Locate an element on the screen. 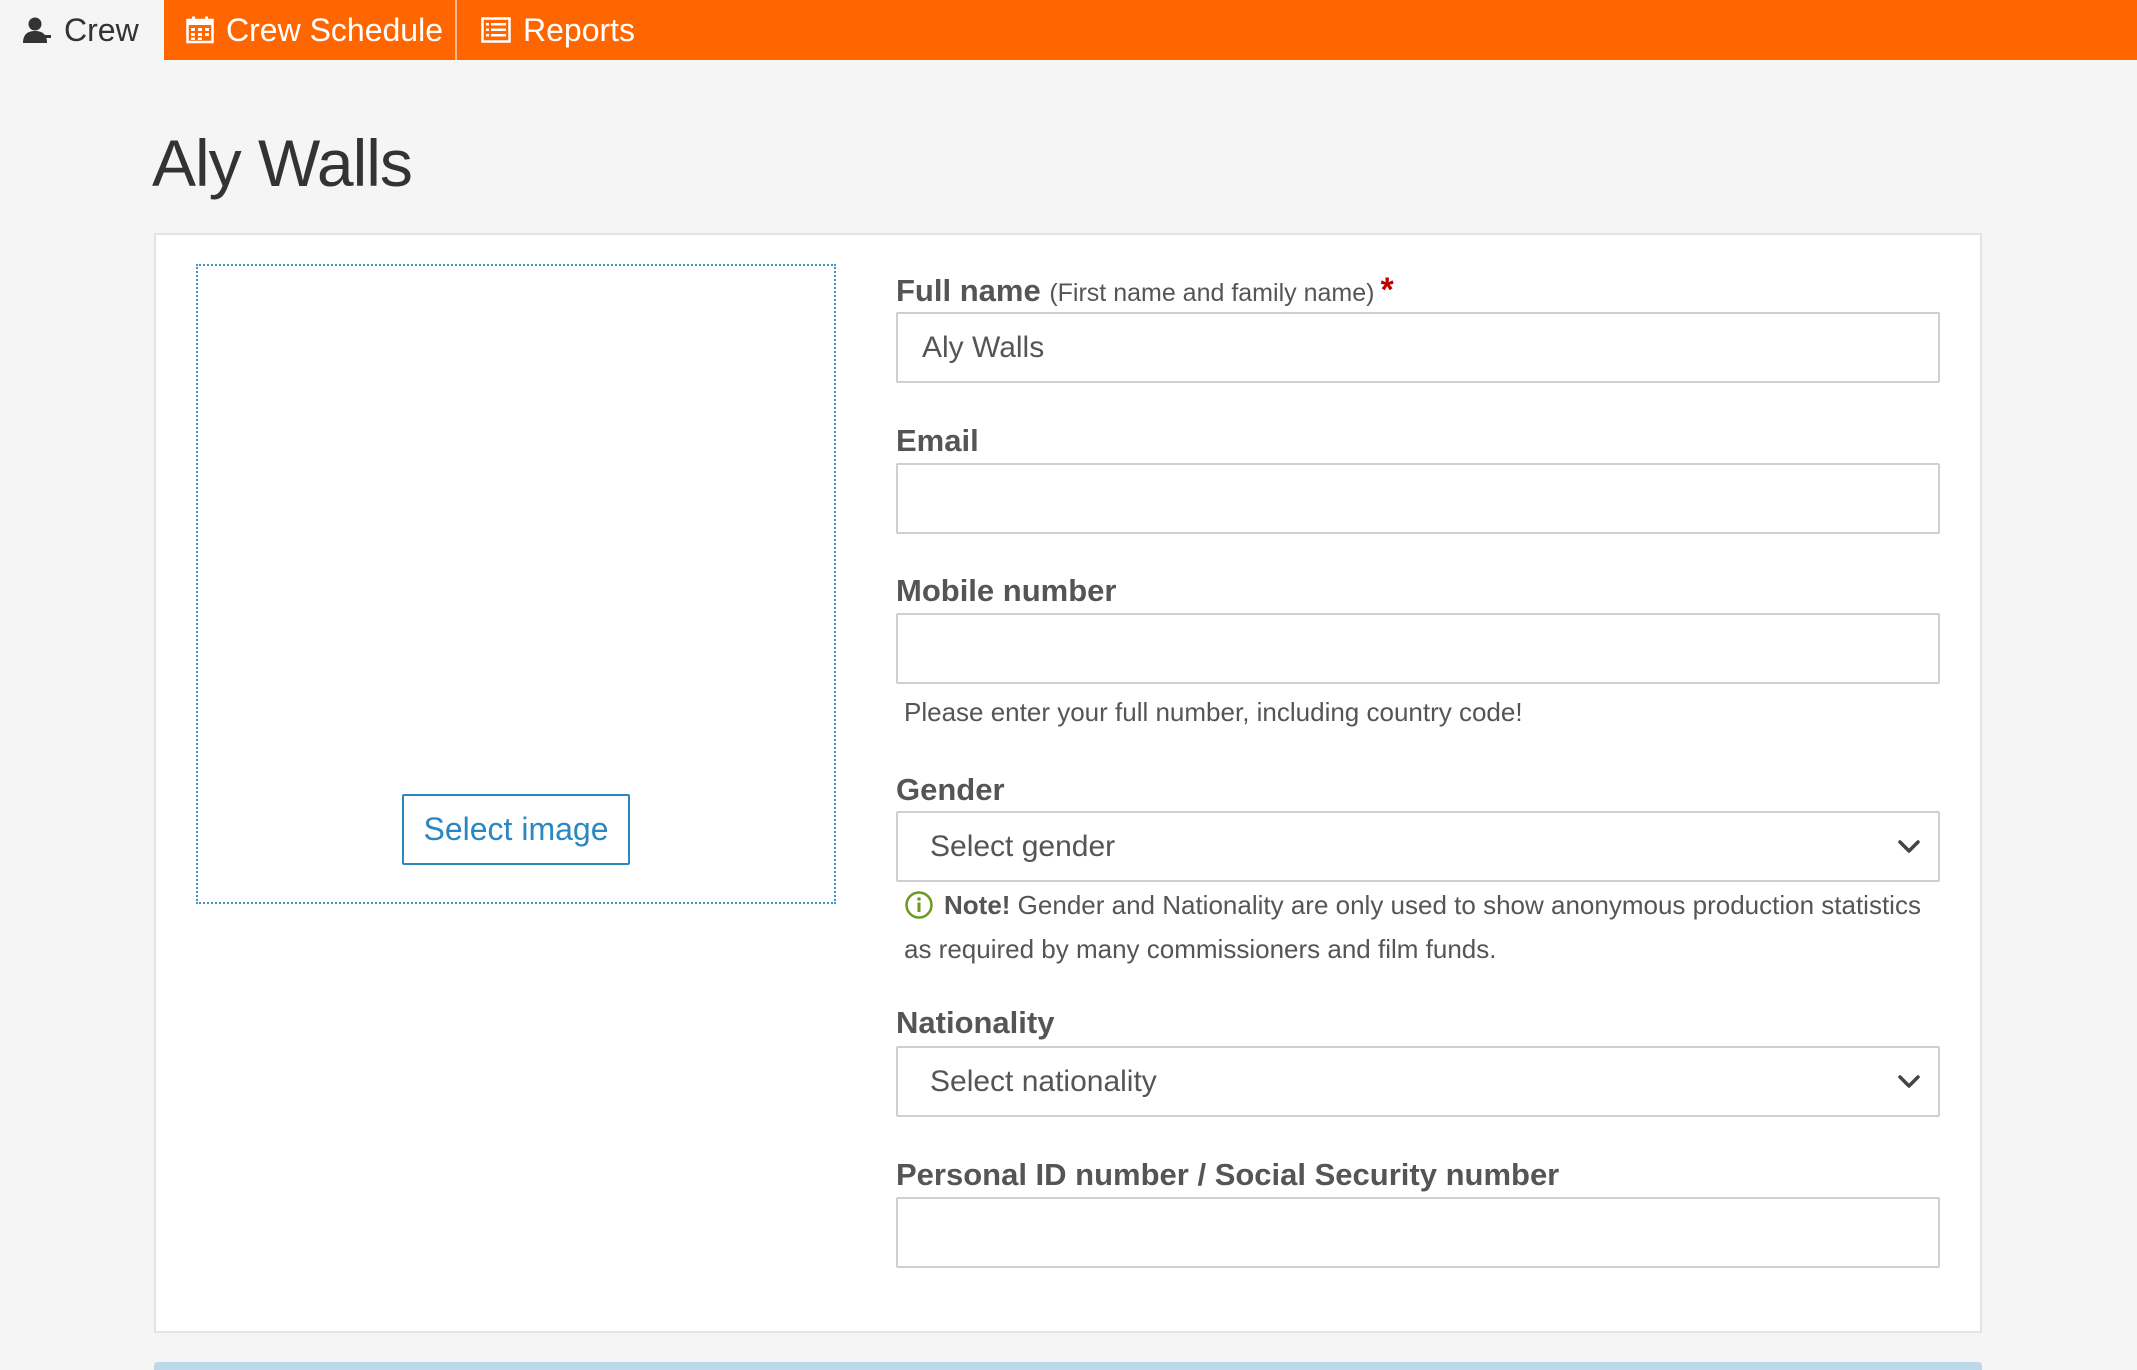  full-name-label-text: Full name is located at coordinates (968, 290).